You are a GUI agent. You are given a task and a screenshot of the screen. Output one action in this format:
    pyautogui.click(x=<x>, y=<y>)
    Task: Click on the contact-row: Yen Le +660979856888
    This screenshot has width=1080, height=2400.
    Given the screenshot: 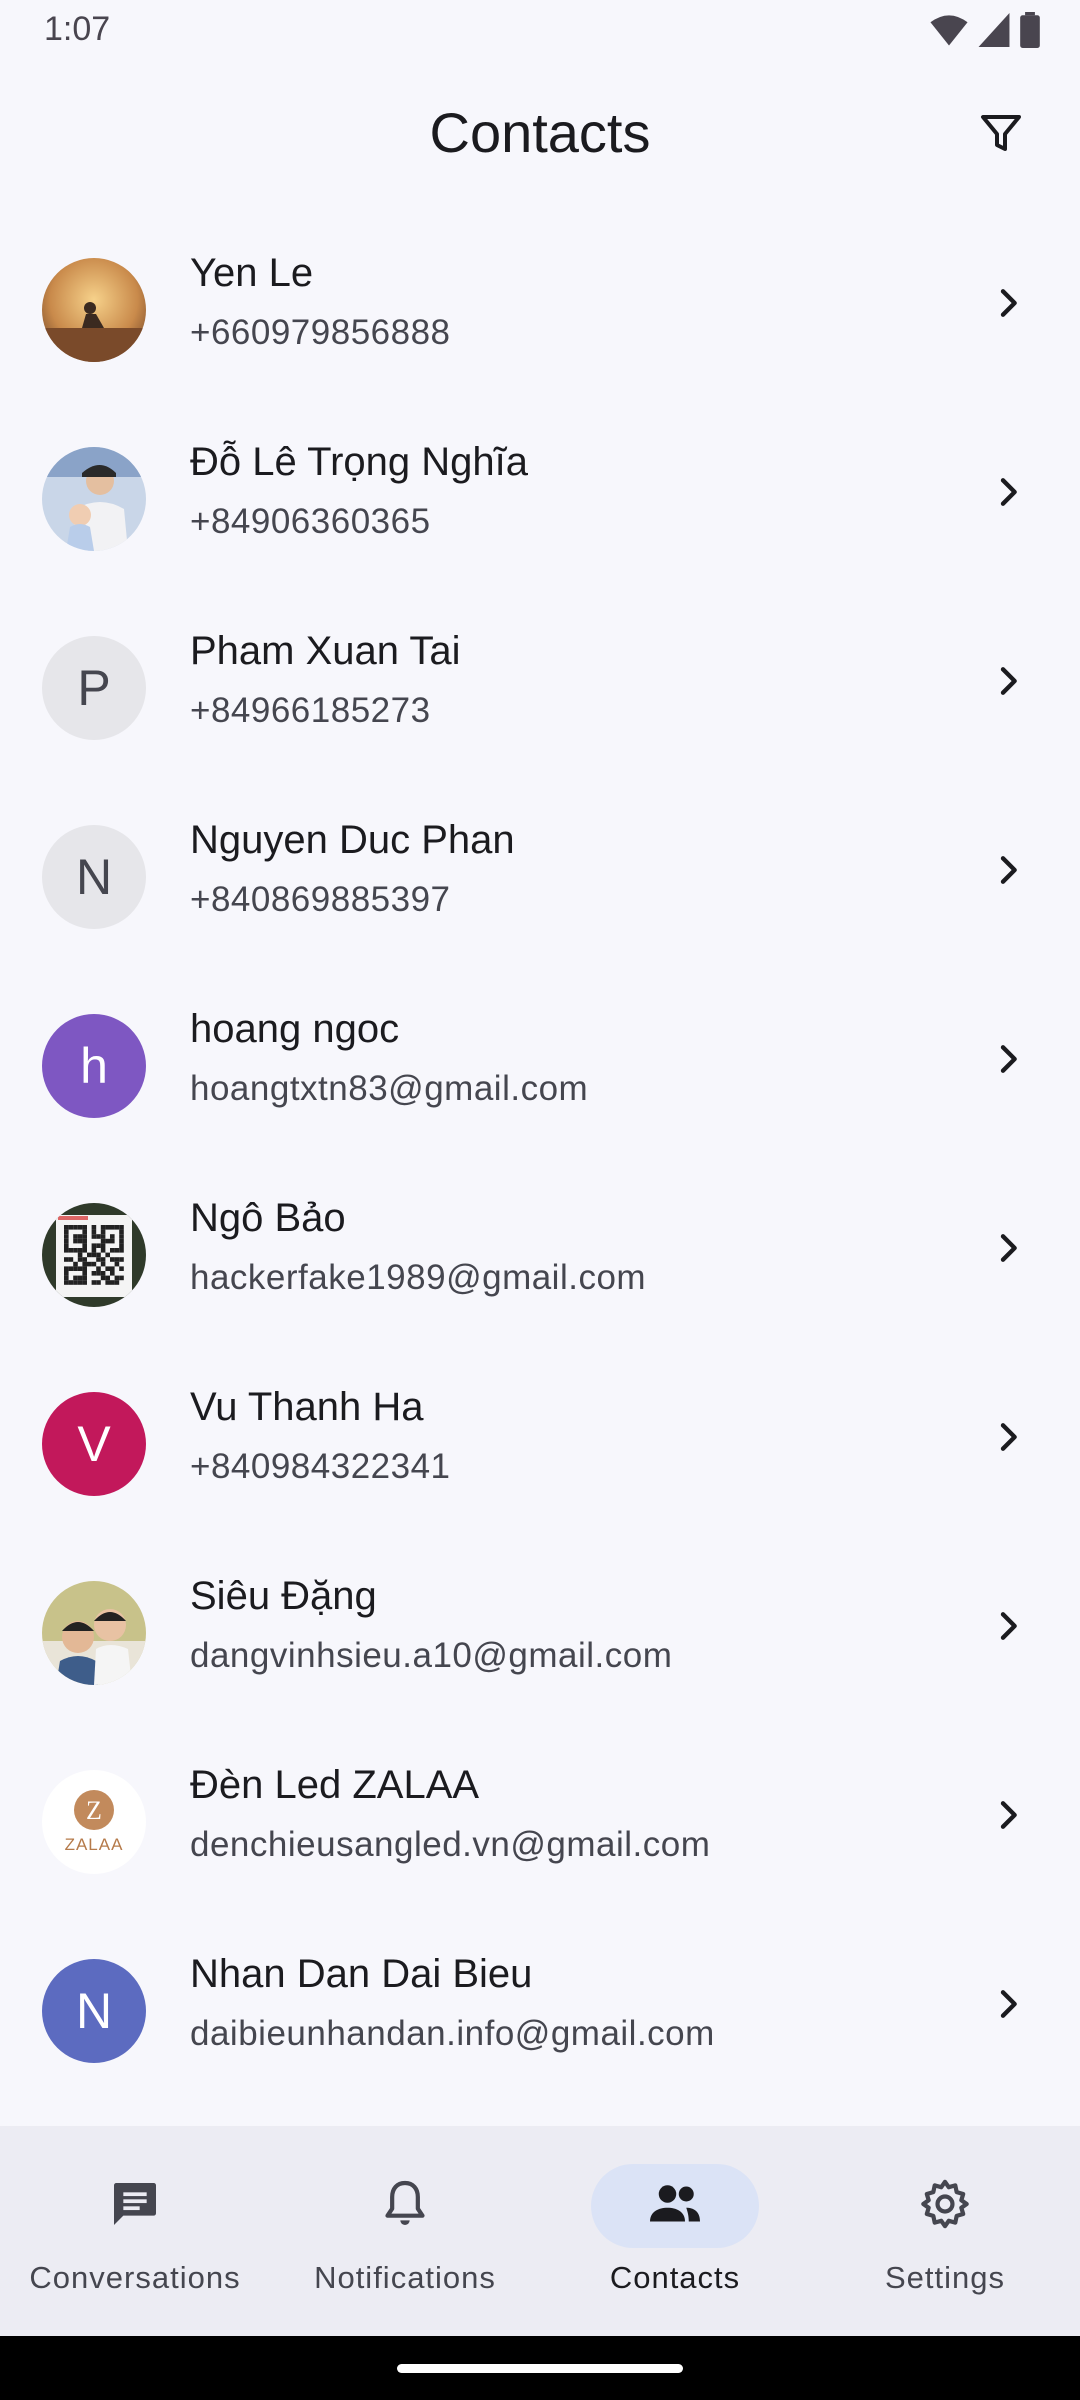 What is the action you would take?
    pyautogui.click(x=540, y=301)
    